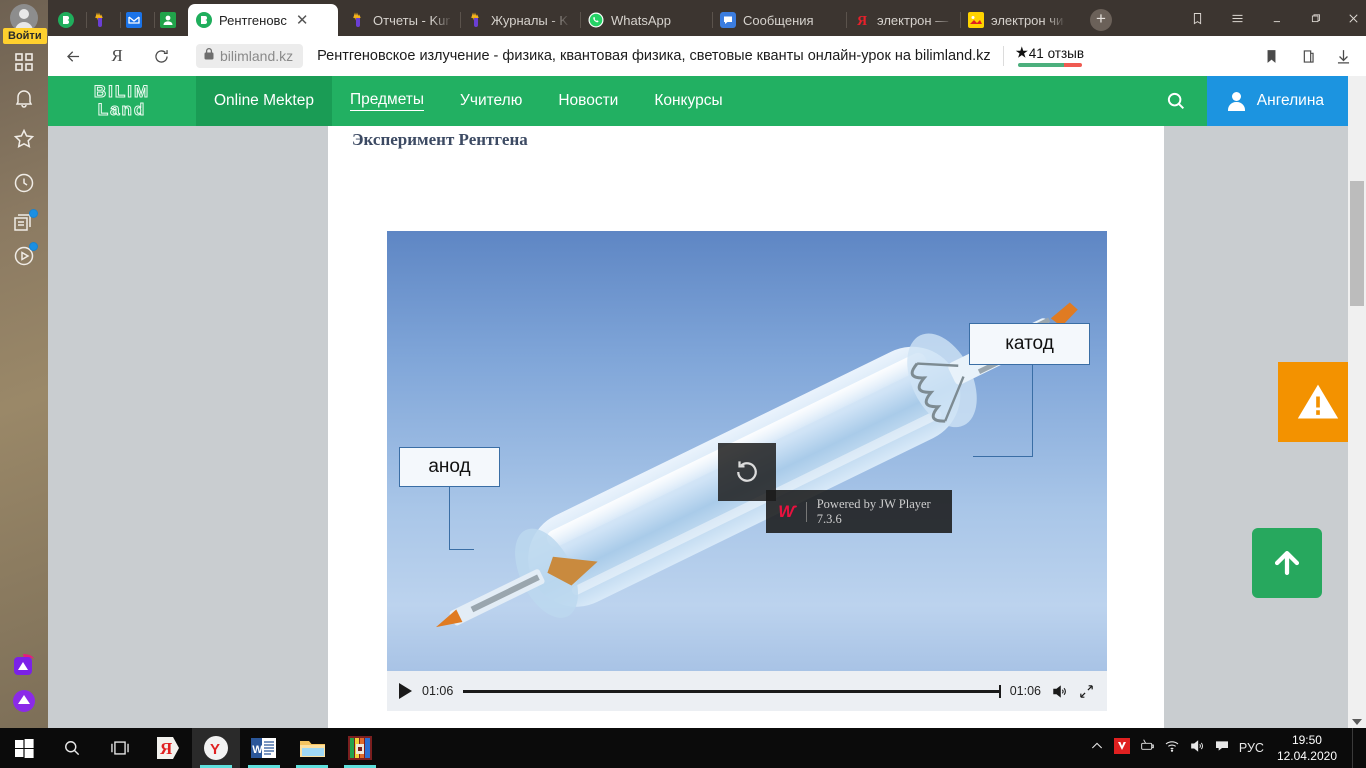  What do you see at coordinates (400, 20) in the screenshot?
I see `tab-otchety: Отчеты - Kund` at bounding box center [400, 20].